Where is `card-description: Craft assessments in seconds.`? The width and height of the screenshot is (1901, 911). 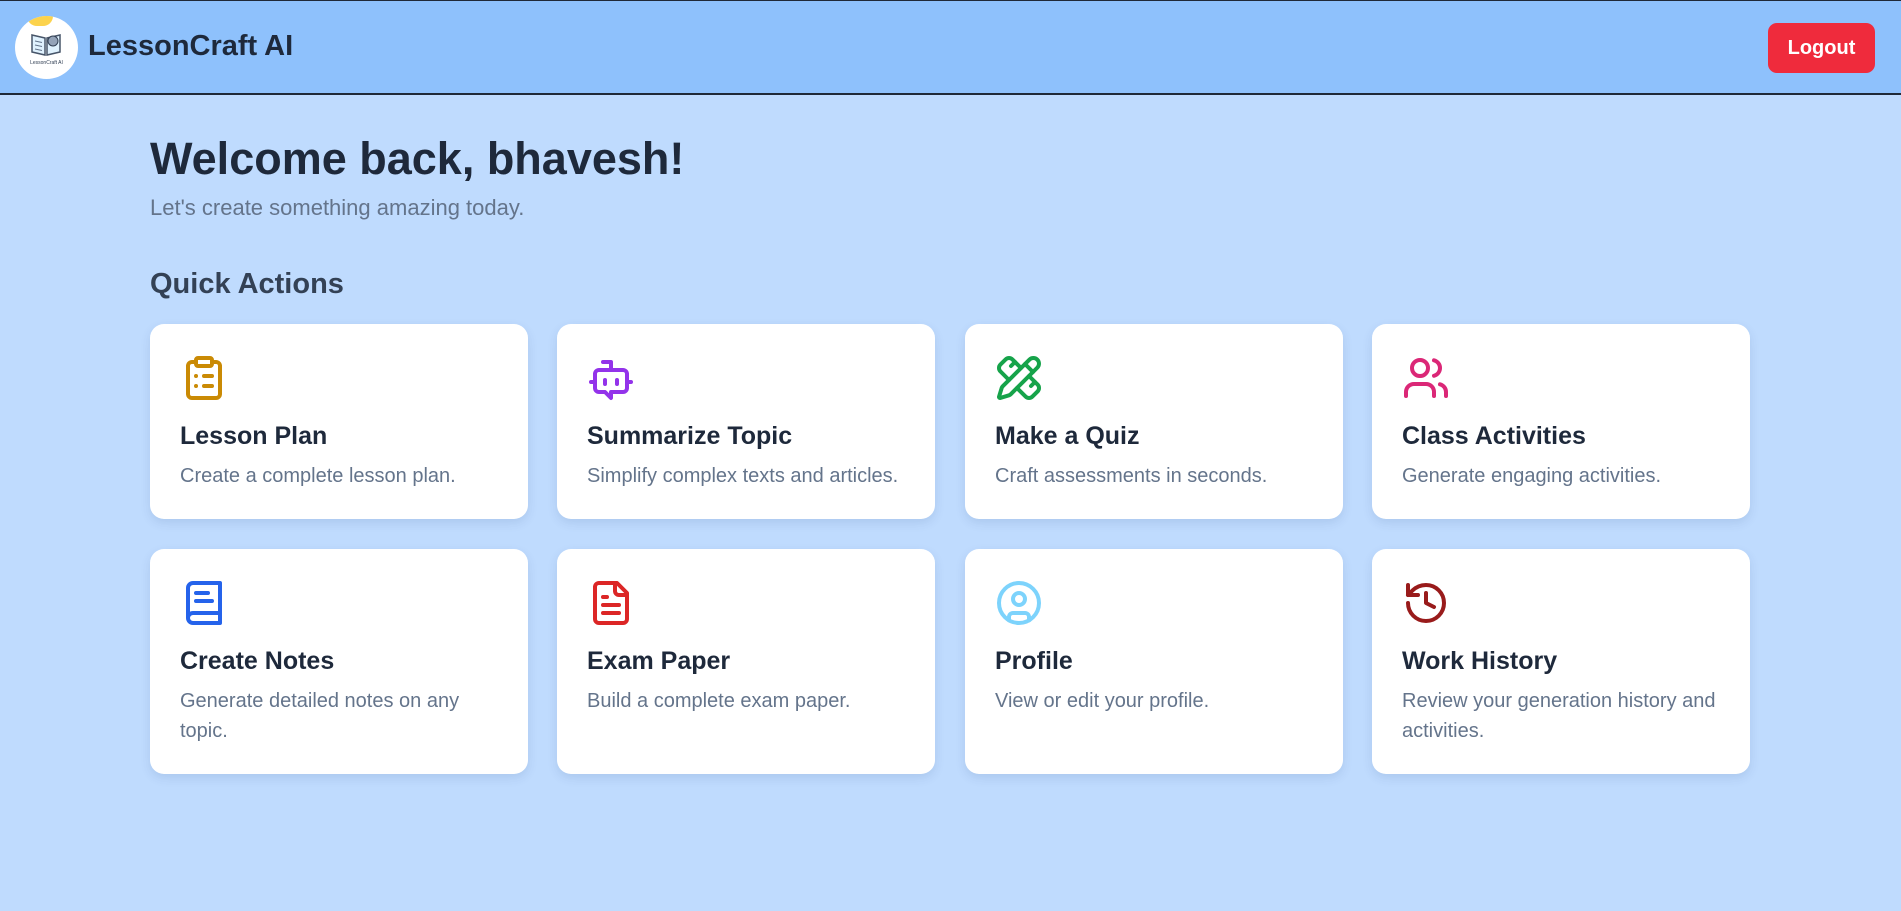
card-description: Craft assessments in seconds. is located at coordinates (1131, 476).